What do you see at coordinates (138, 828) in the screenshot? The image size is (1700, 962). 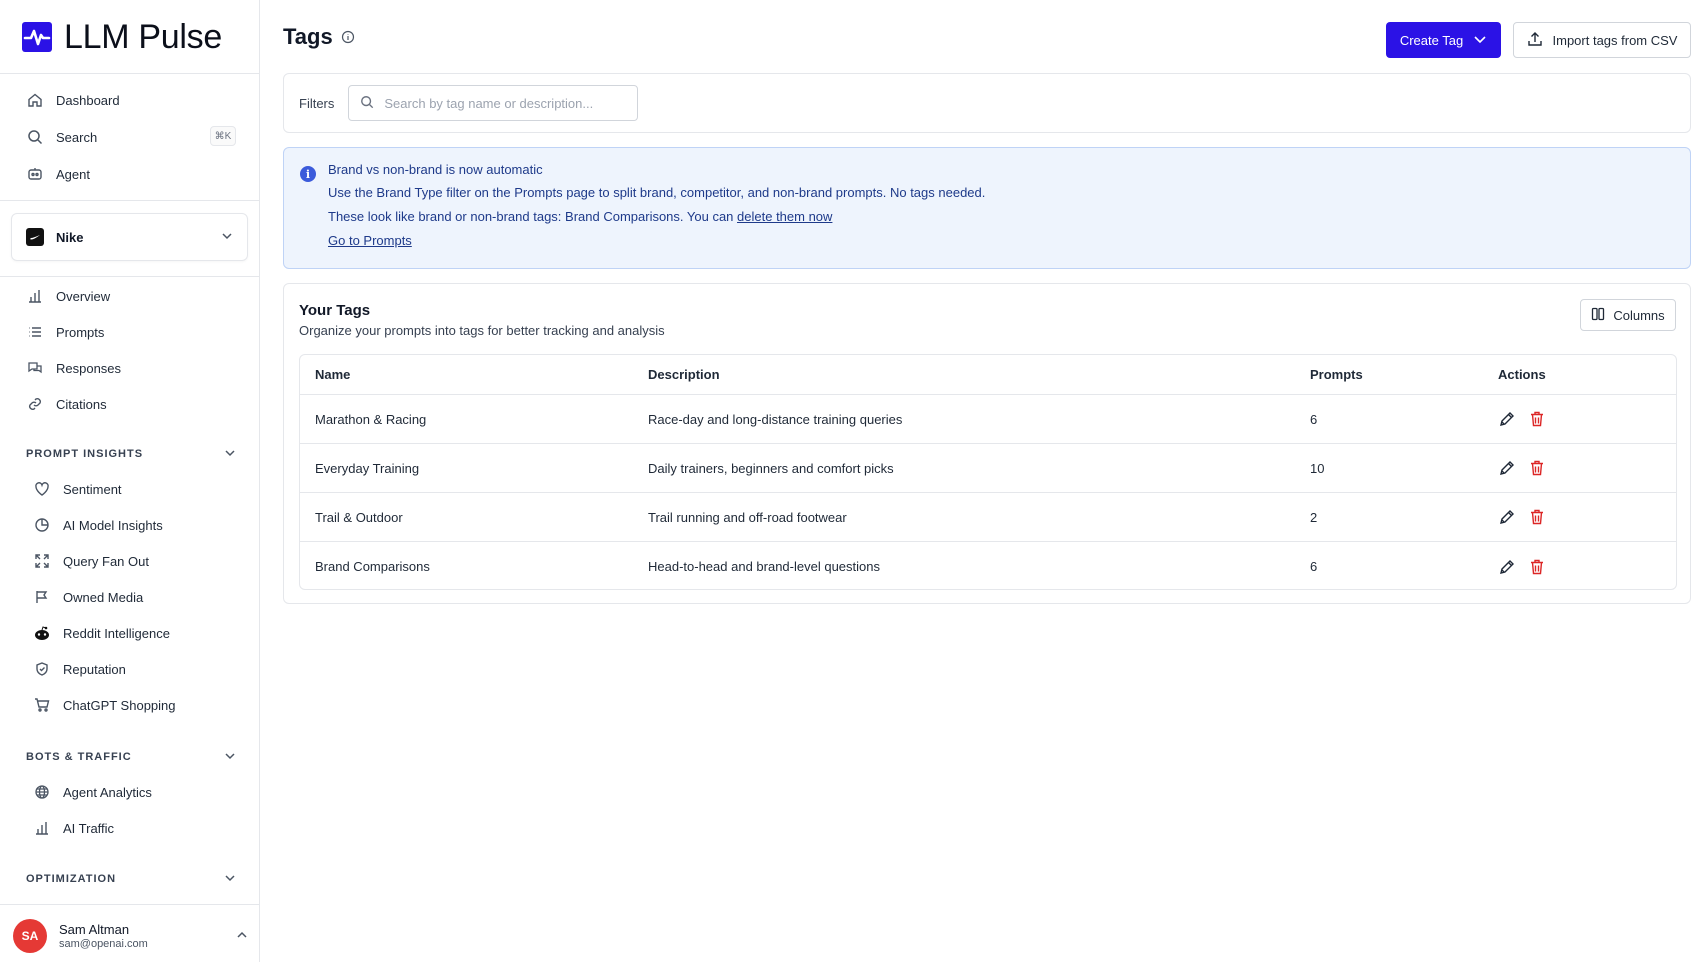 I see `nav-ai-traffic: AI Traffic` at bounding box center [138, 828].